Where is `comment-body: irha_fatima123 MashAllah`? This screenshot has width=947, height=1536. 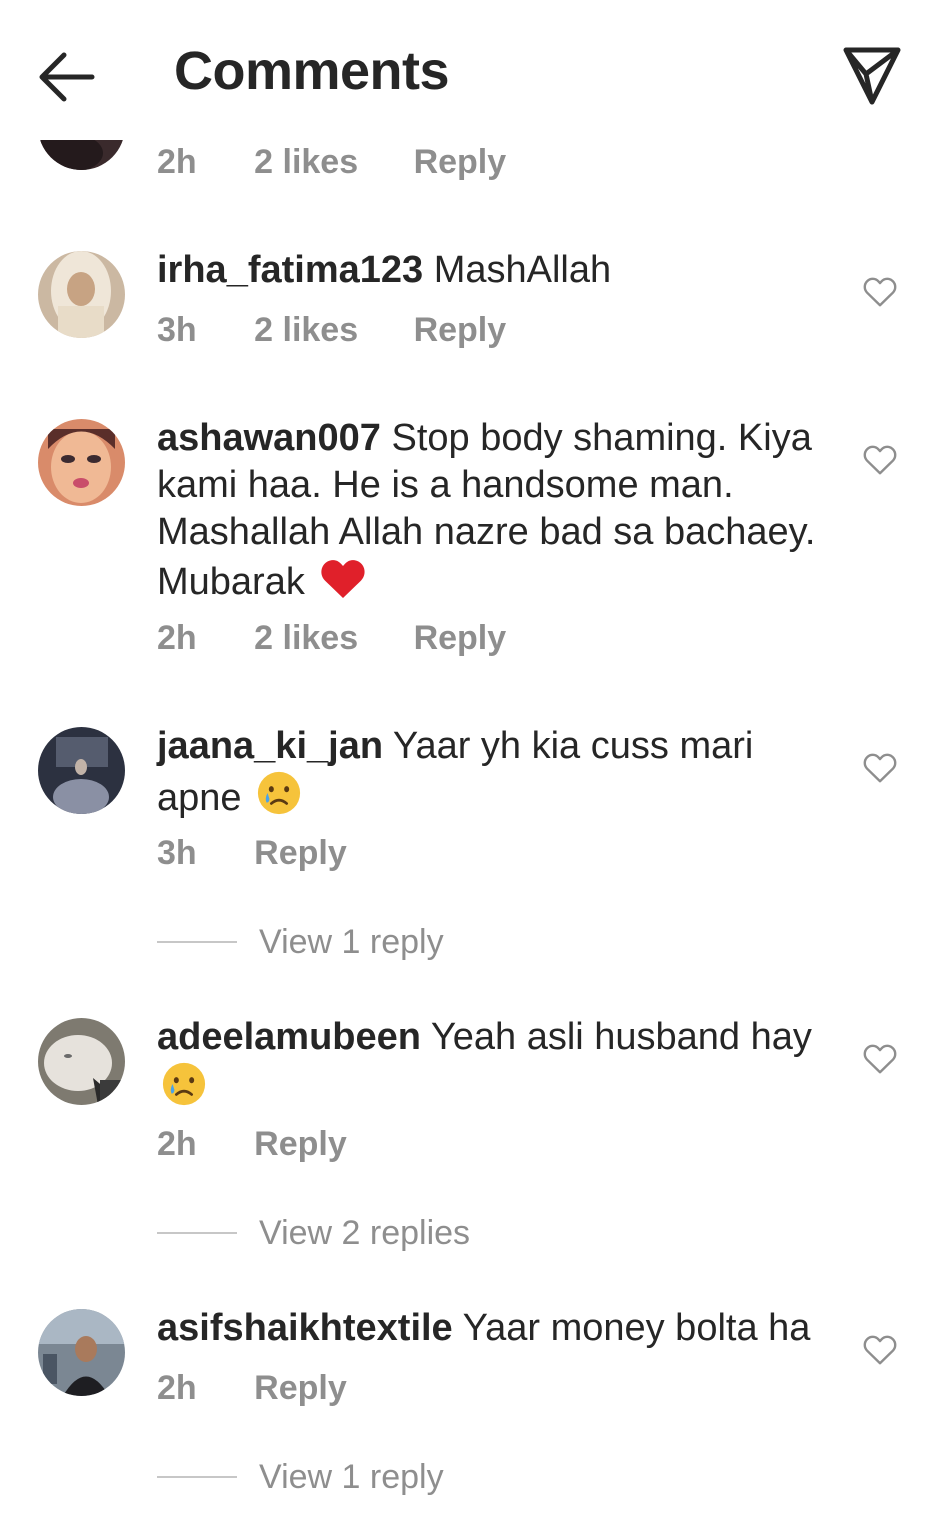 comment-body: irha_fatima123 MashAllah is located at coordinates (497, 270).